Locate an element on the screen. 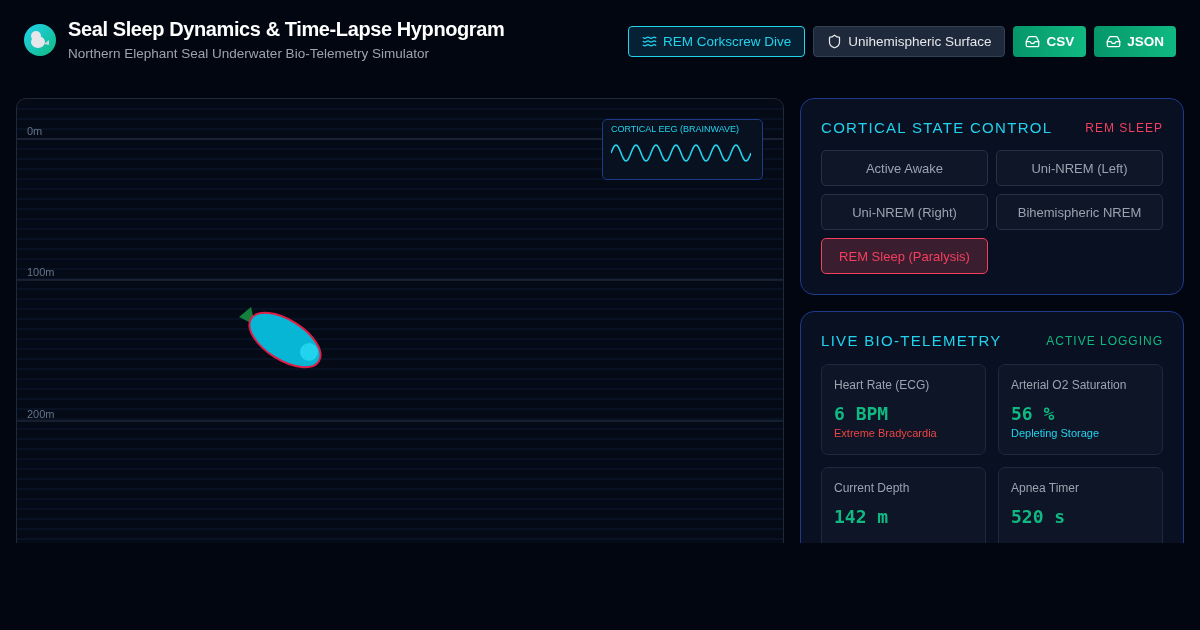  mode-button: REM Corkscrew Dive is located at coordinates (716, 41).